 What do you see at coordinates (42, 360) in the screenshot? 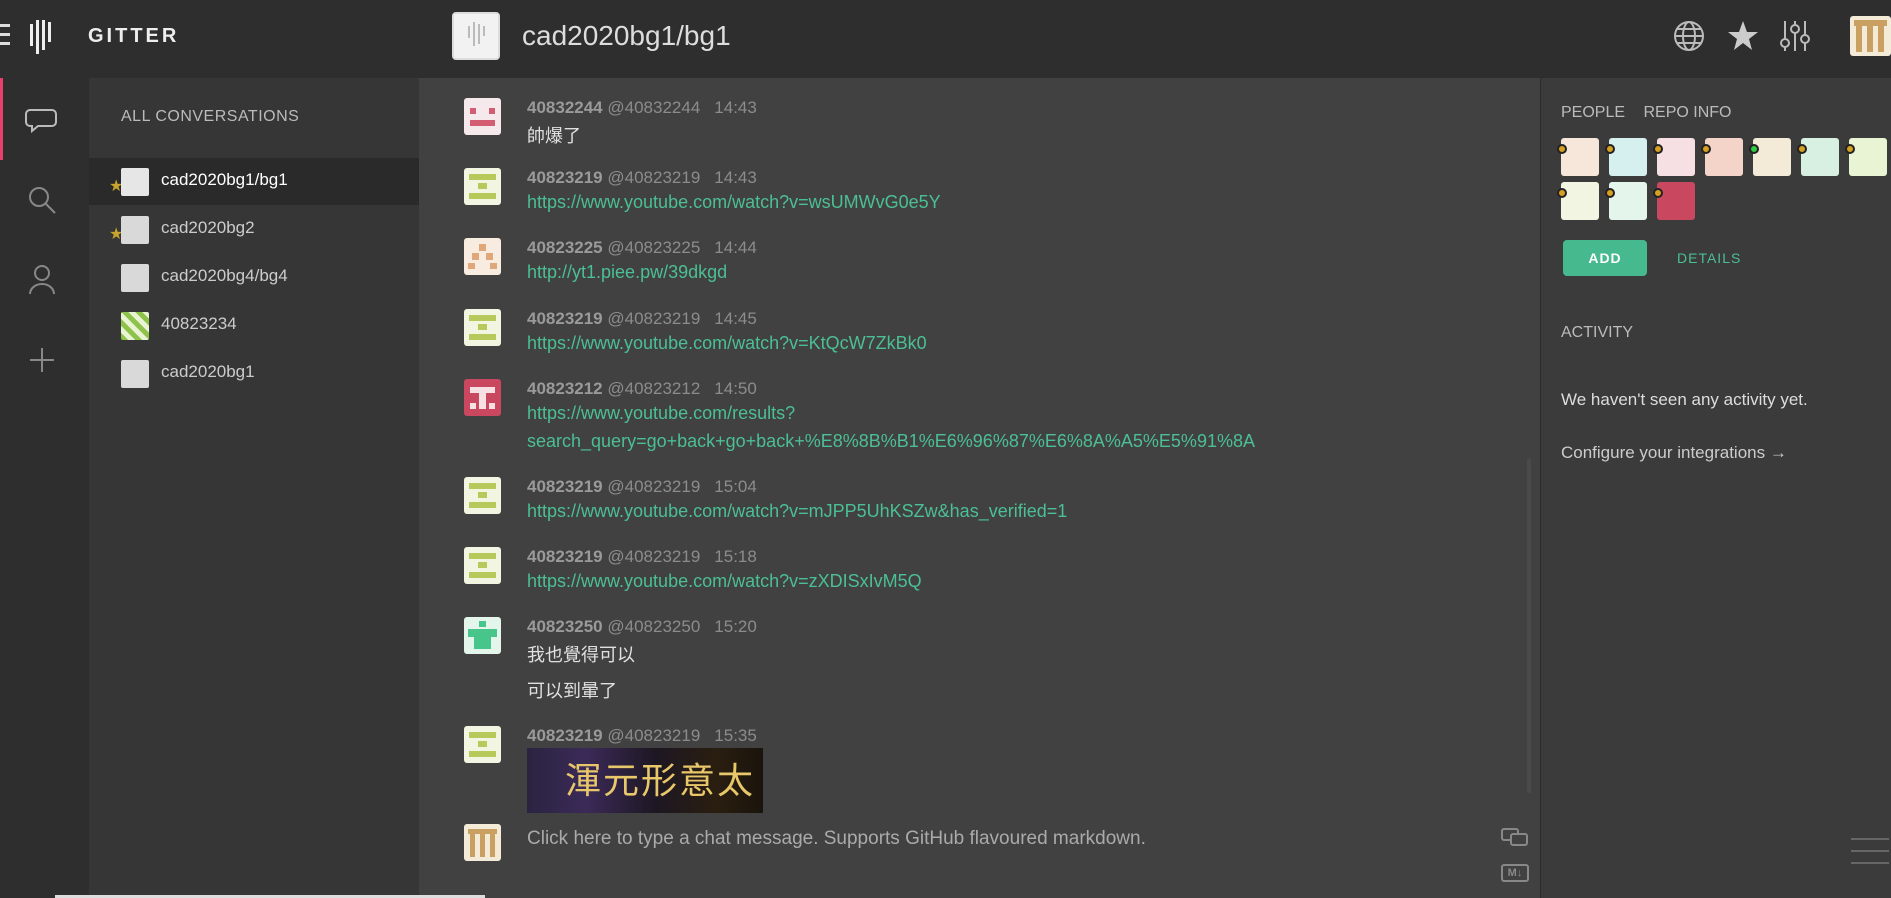
I see `plus-icon` at bounding box center [42, 360].